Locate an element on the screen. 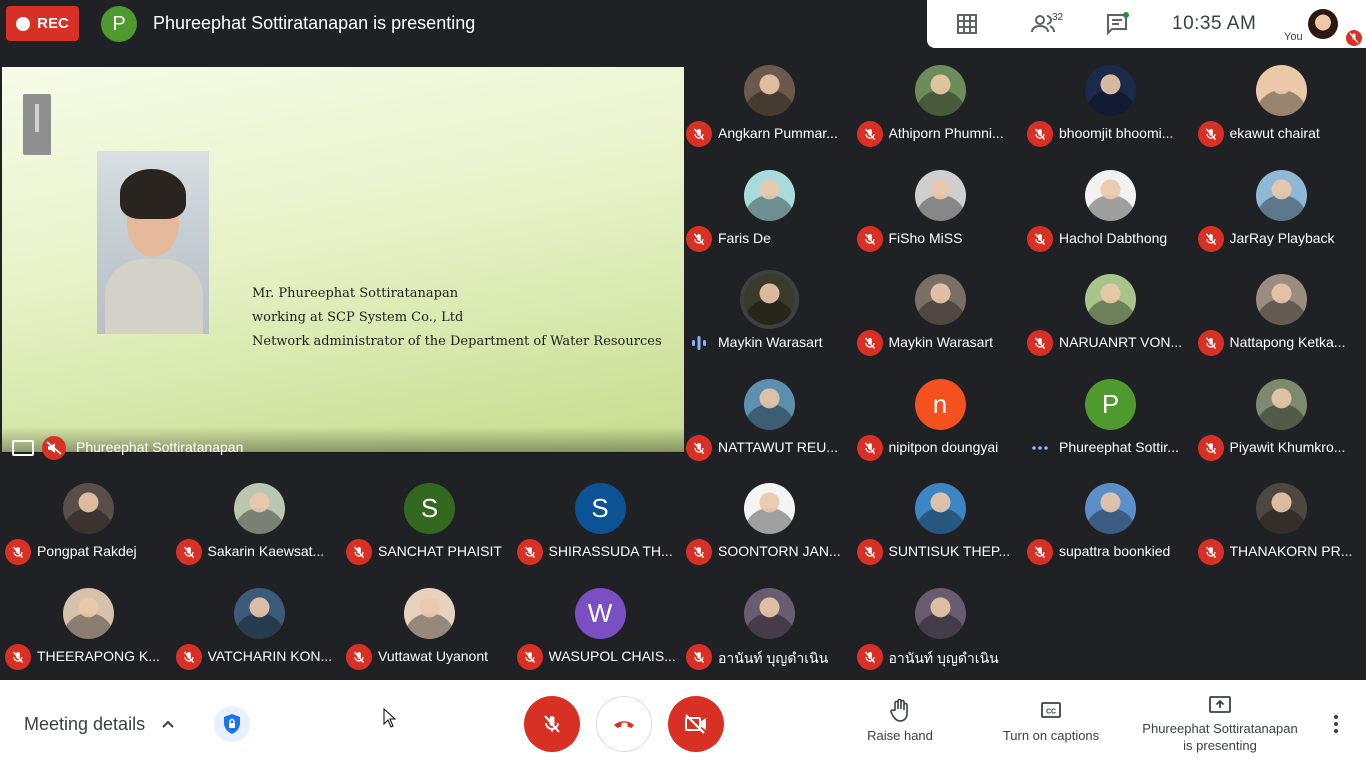 Image resolution: width=1366 pixels, height=768 pixels. participant-name: Maykin Warasart is located at coordinates (770, 342).